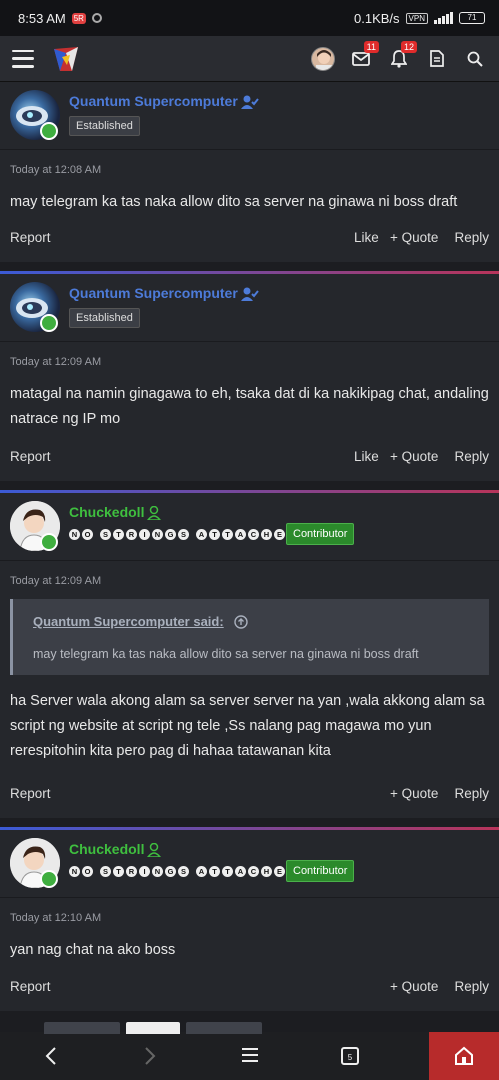 This screenshot has height=1080, width=499. I want to click on tab-strip, so click(153, 1028).